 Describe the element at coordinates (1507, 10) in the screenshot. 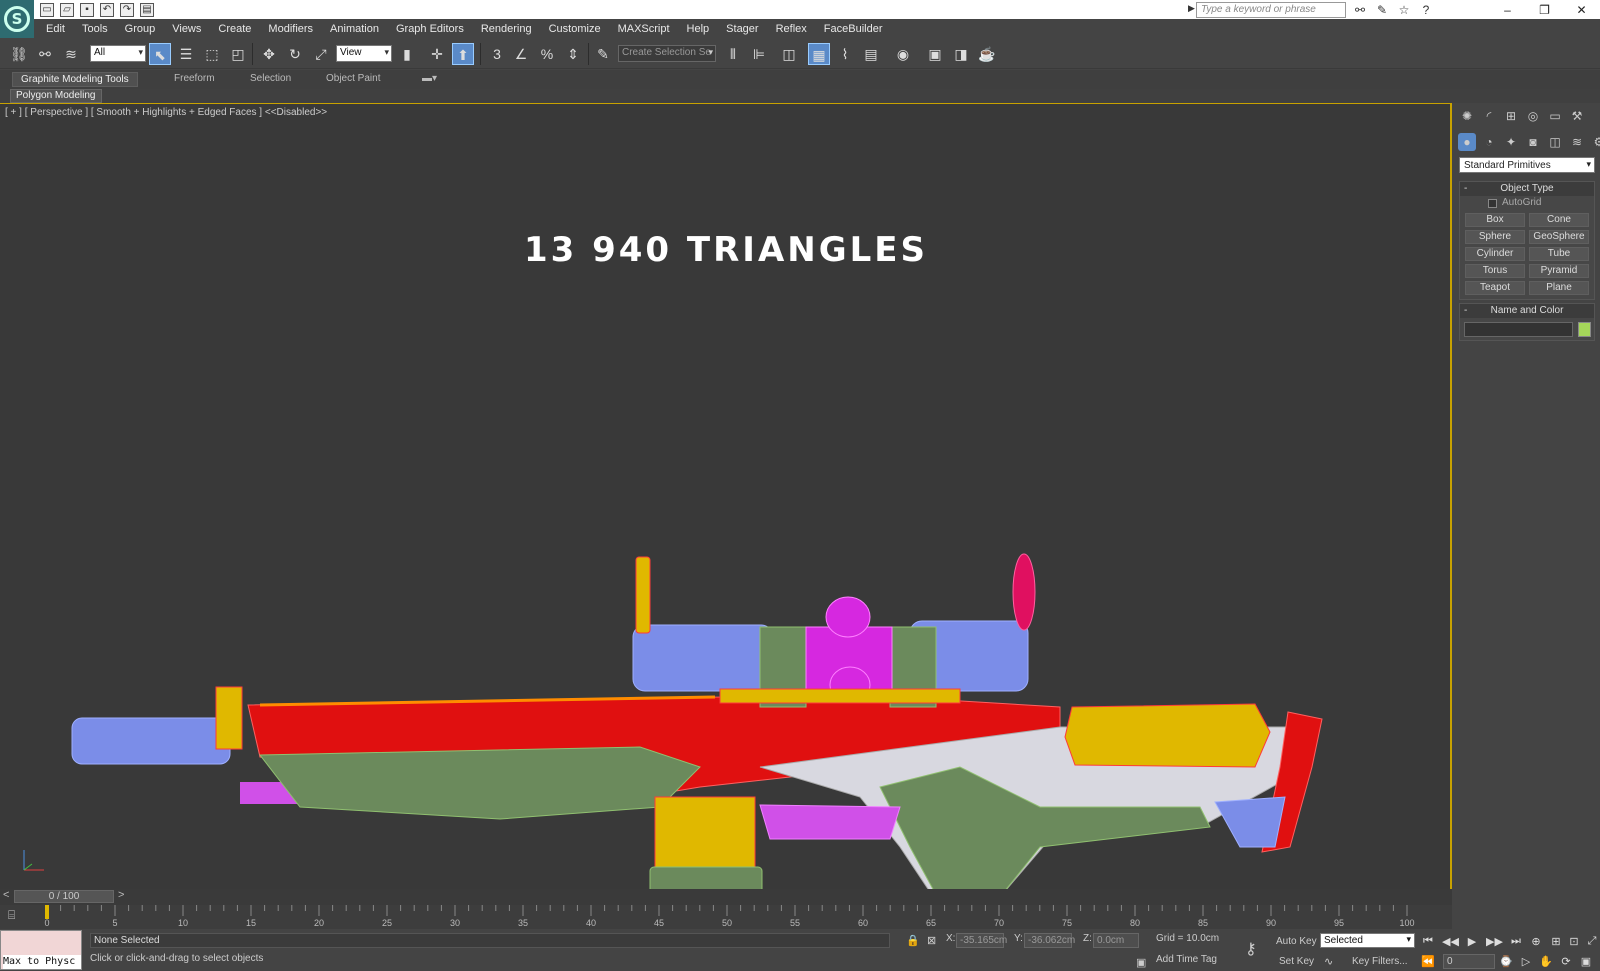

I see `minimize-icon: –` at that location.